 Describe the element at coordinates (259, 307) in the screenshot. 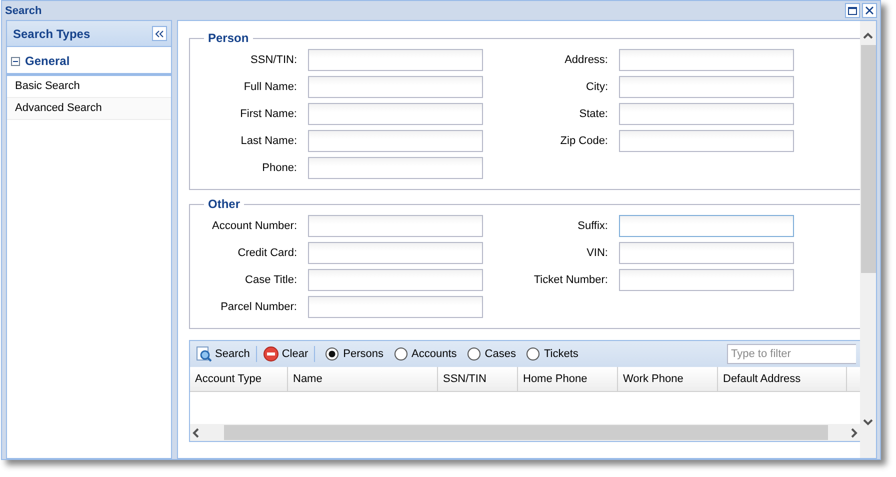

I see `field-label: Parcel Number:` at that location.